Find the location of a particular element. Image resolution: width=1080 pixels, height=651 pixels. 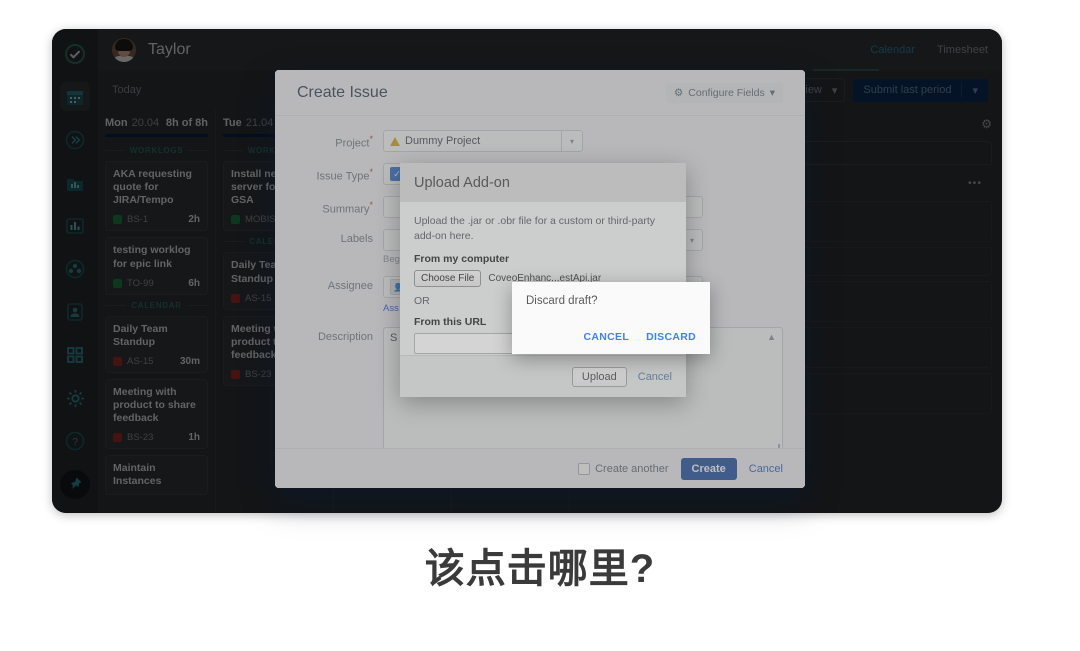

configure-fields-button: ⚙ Configure Fields ▾ is located at coordinates (724, 92).